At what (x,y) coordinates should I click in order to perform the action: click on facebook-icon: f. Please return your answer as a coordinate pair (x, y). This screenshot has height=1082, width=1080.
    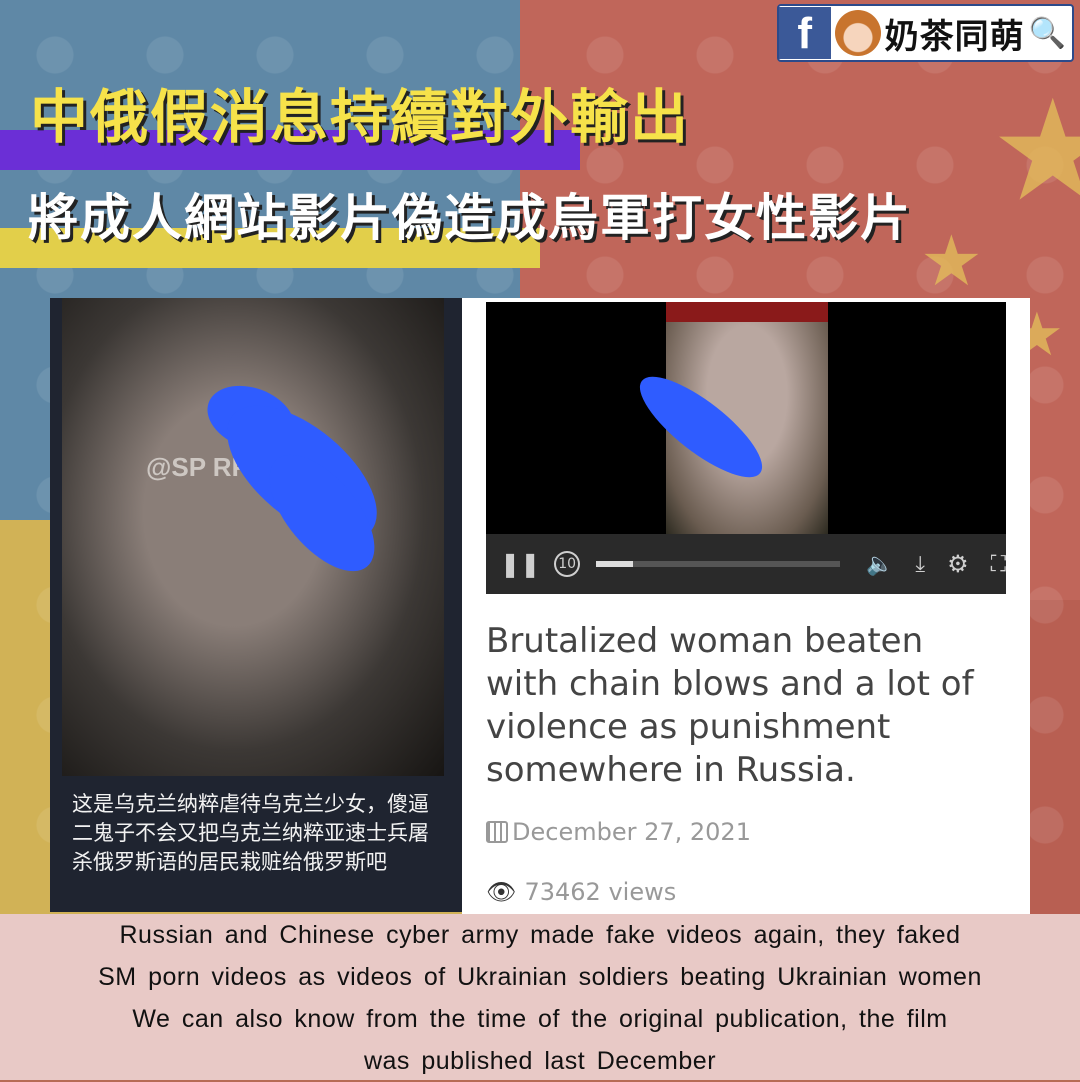
    Looking at the image, I should click on (804, 33).